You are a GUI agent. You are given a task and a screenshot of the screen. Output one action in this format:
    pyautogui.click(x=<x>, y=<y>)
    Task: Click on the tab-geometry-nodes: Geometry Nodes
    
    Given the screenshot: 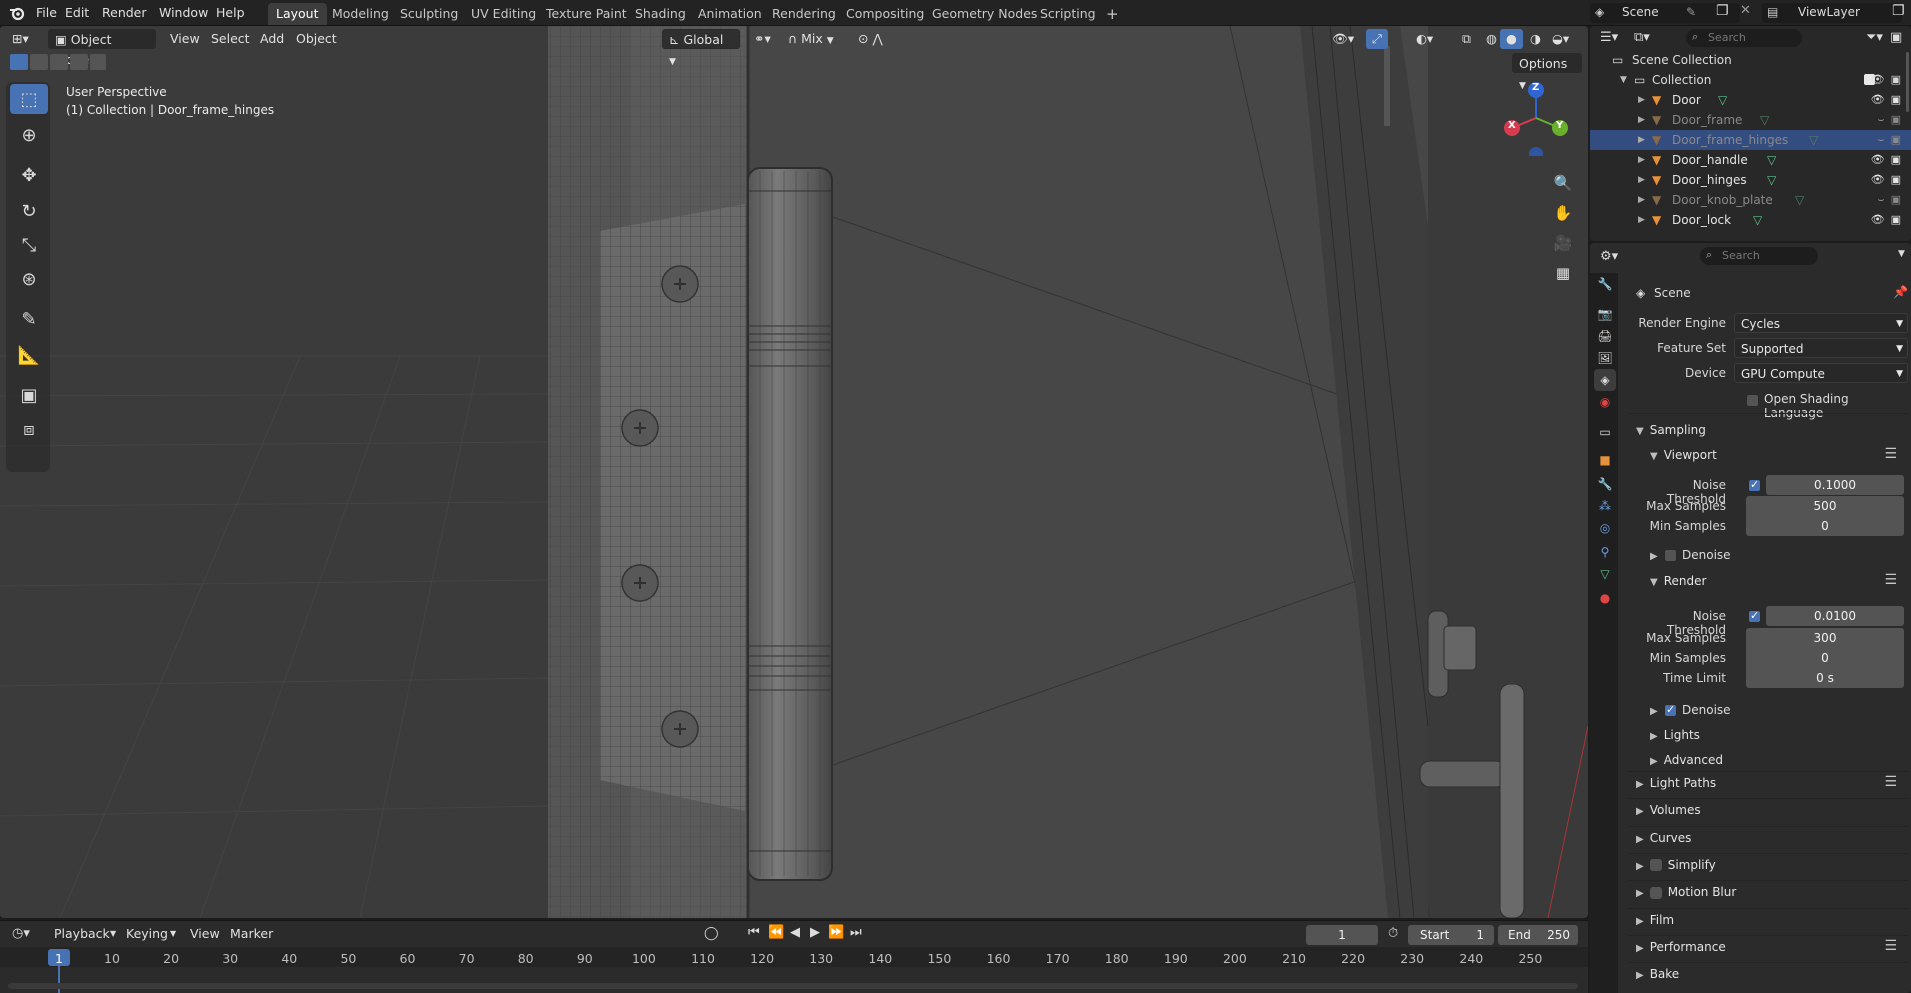 What is the action you would take?
    pyautogui.click(x=984, y=14)
    